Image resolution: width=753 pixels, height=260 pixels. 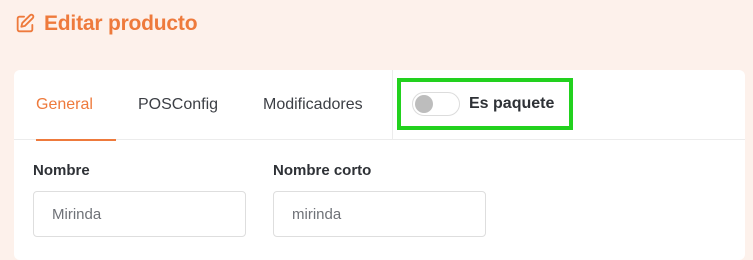 What do you see at coordinates (512, 103) in the screenshot?
I see `package-toggle-label: Es paquete` at bounding box center [512, 103].